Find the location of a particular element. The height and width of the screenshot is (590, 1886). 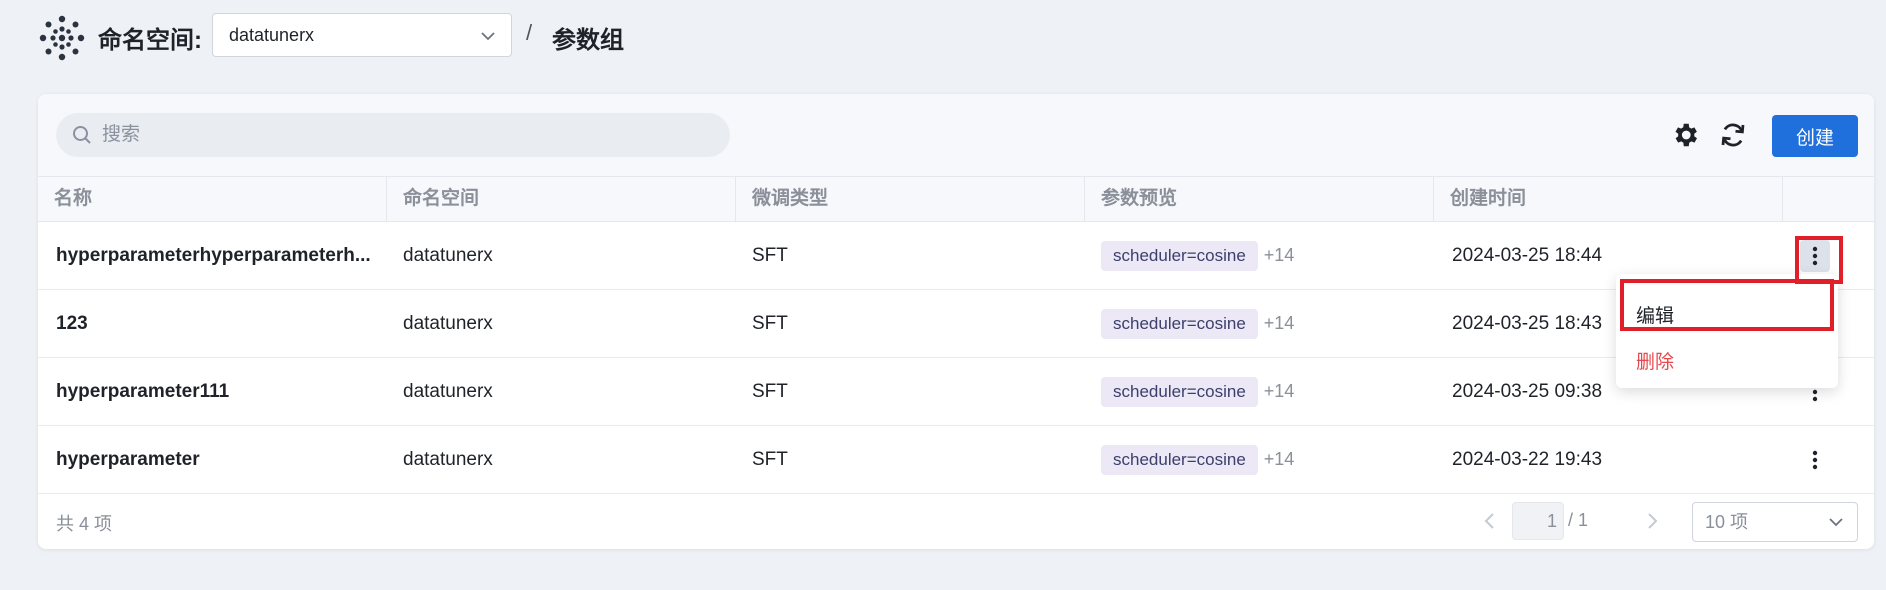

row-name: 123 is located at coordinates (214, 323).